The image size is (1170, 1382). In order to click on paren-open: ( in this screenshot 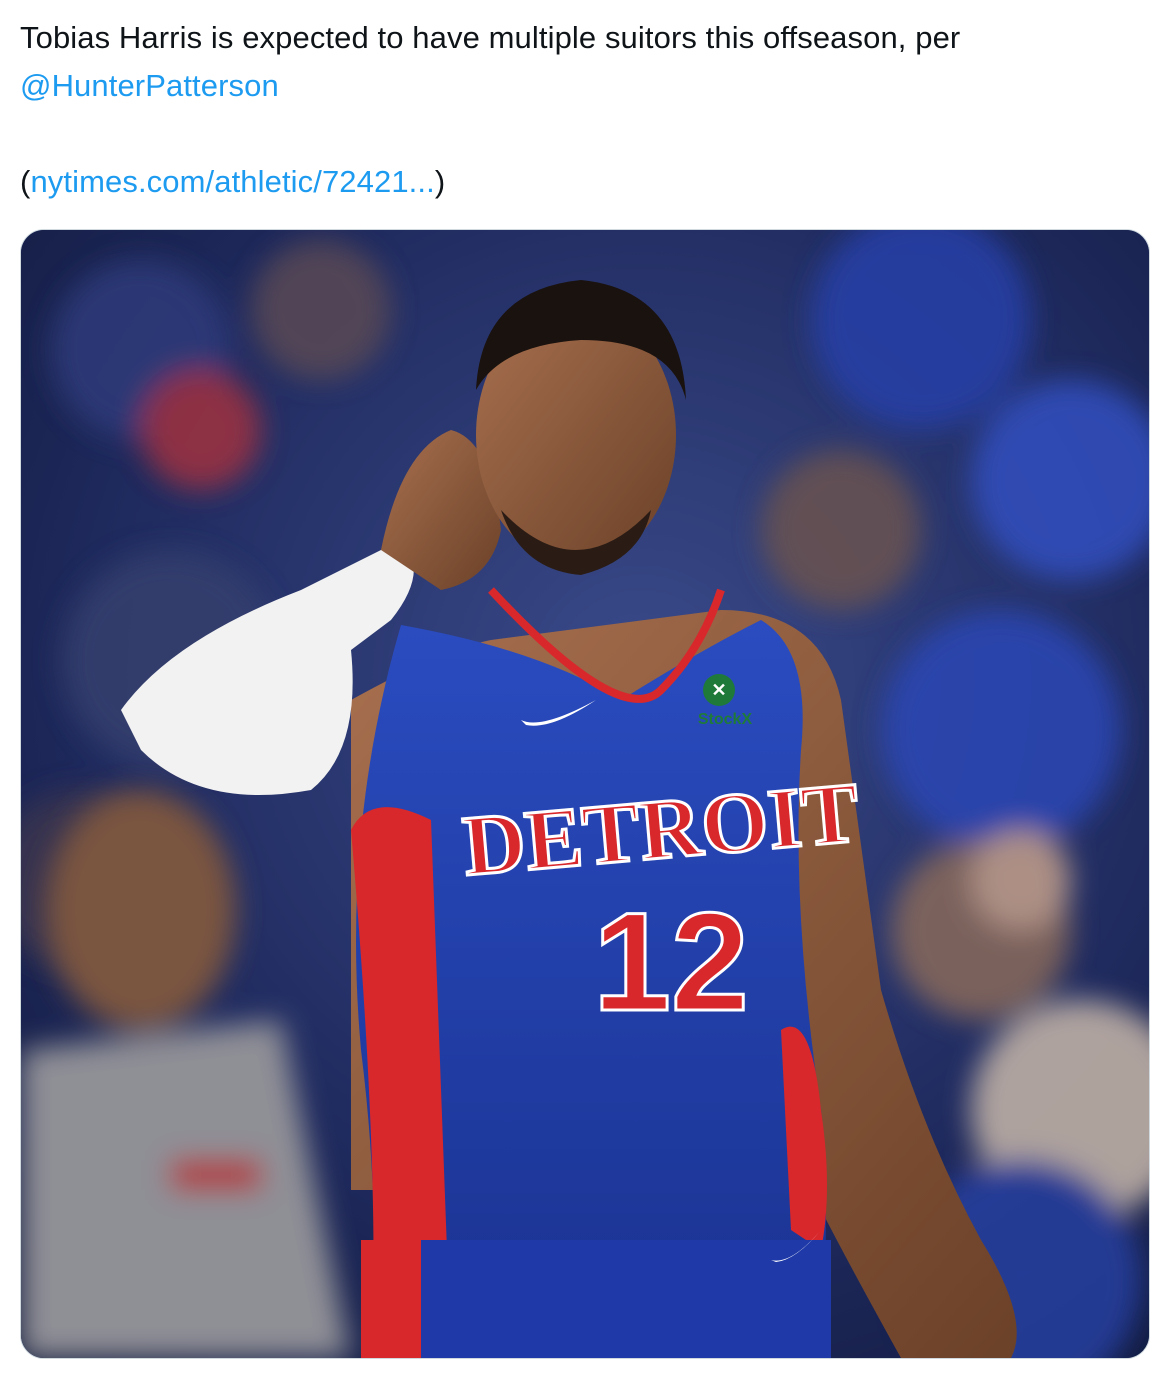, I will do `click(25, 181)`.